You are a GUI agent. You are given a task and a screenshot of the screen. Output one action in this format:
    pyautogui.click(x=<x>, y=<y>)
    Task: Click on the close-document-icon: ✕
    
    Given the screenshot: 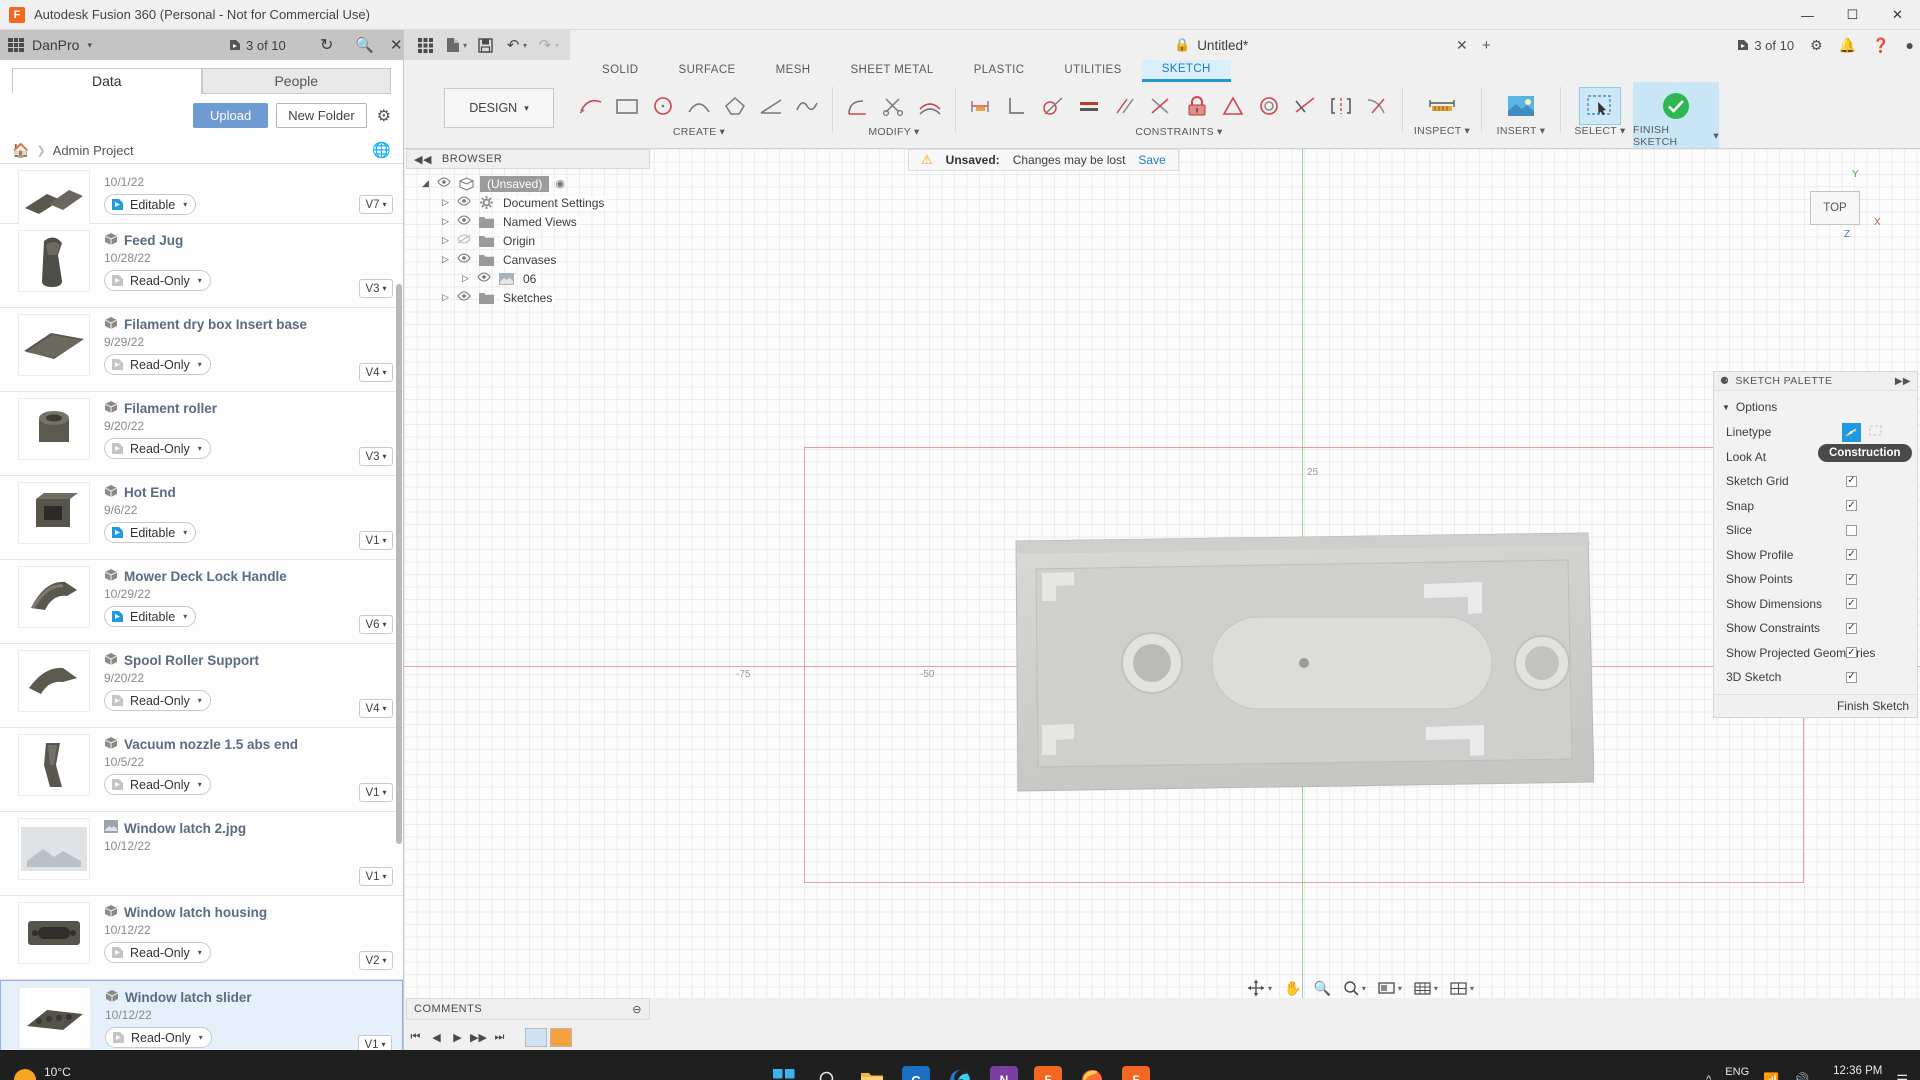 What is the action you would take?
    pyautogui.click(x=1462, y=45)
    